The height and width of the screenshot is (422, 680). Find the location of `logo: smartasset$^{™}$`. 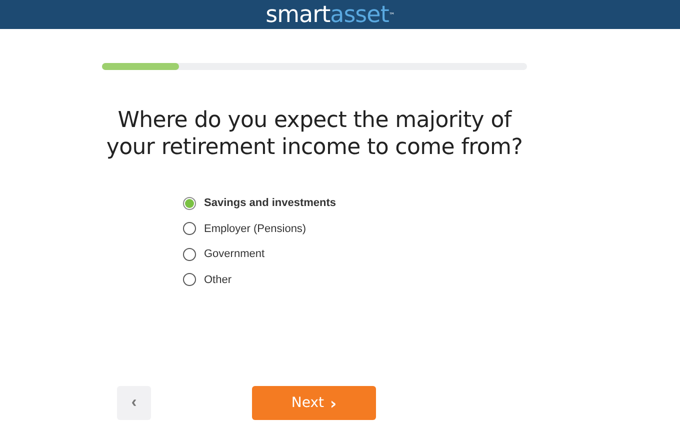

logo: smartasset$^{™}$ is located at coordinates (330, 15).